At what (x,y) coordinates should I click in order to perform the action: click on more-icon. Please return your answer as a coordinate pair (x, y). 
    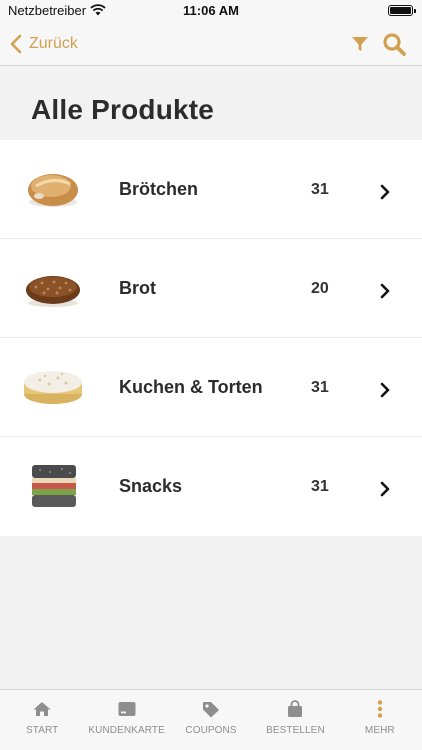
    Looking at the image, I should click on (380, 709).